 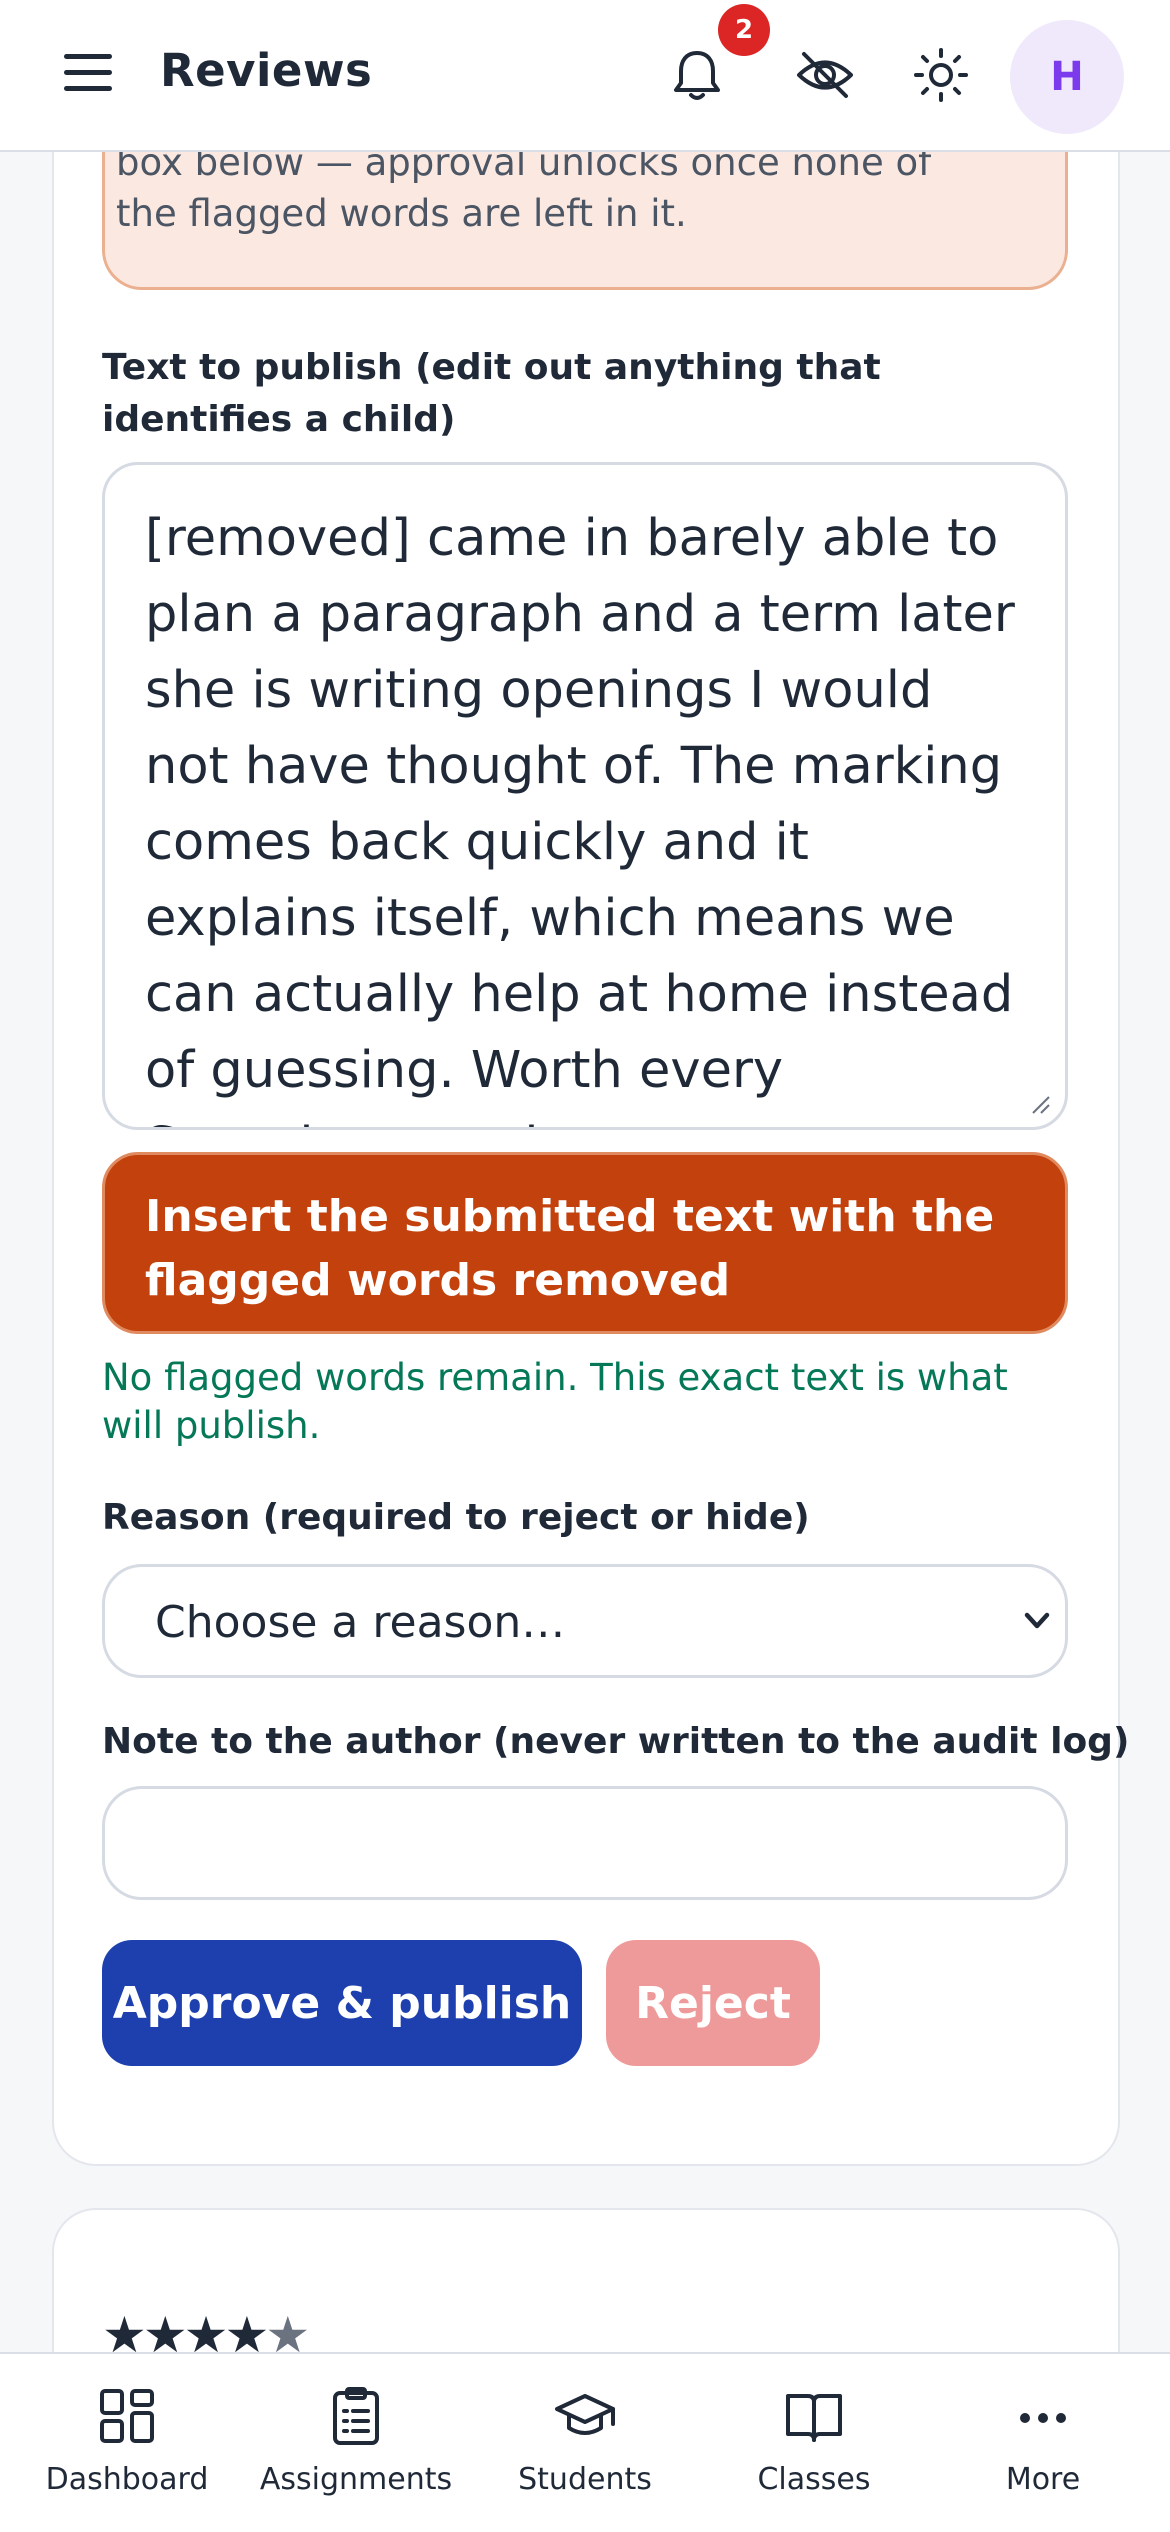 I want to click on avatar: H, so click(x=1067, y=77).